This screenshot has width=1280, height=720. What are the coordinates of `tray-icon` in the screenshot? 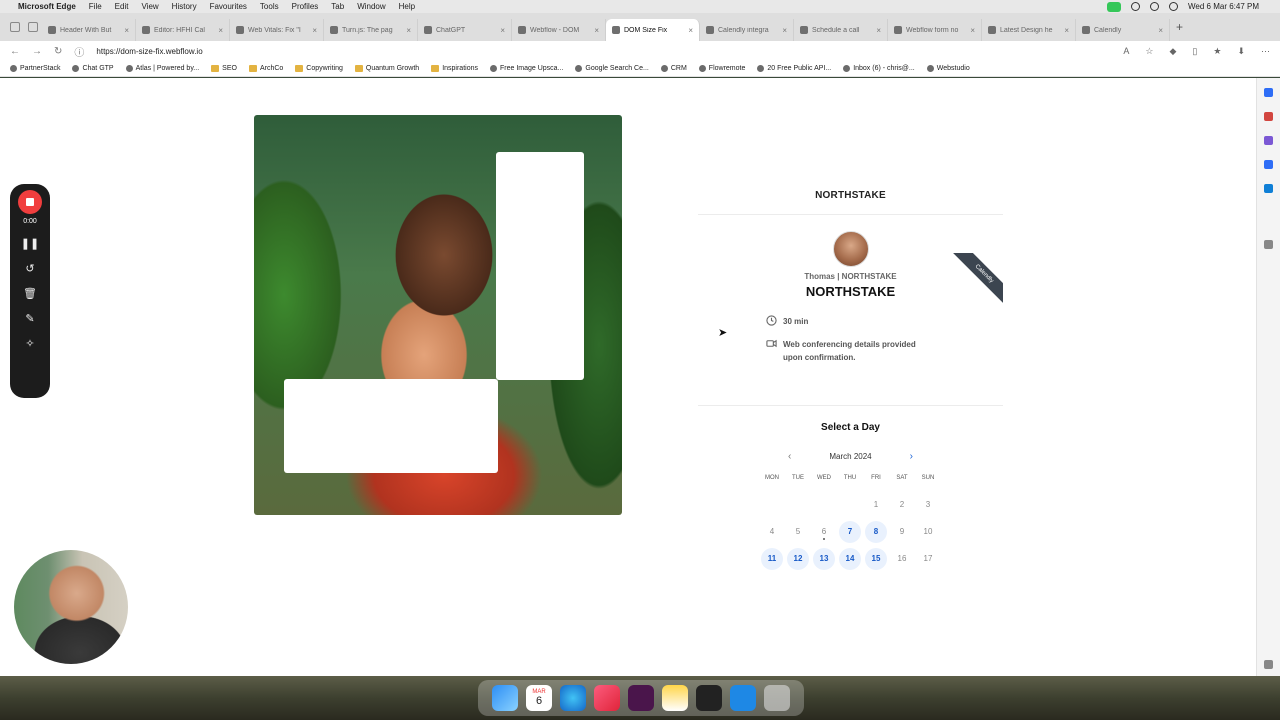 It's located at (1135, 6).